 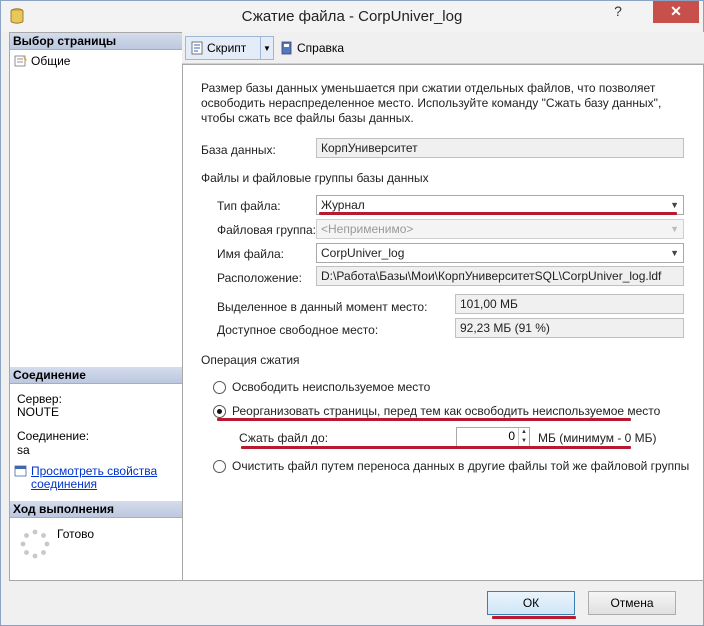 What do you see at coordinates (266, 230) in the screenshot?
I see `filegroup-label: Файловая группа:` at bounding box center [266, 230].